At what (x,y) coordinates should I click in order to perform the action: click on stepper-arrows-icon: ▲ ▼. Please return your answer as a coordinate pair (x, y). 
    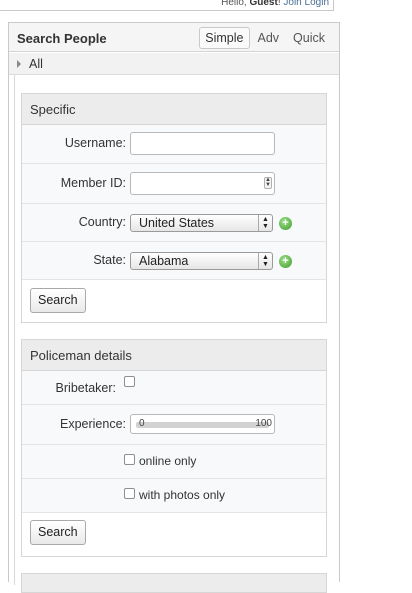
    Looking at the image, I should click on (268, 183).